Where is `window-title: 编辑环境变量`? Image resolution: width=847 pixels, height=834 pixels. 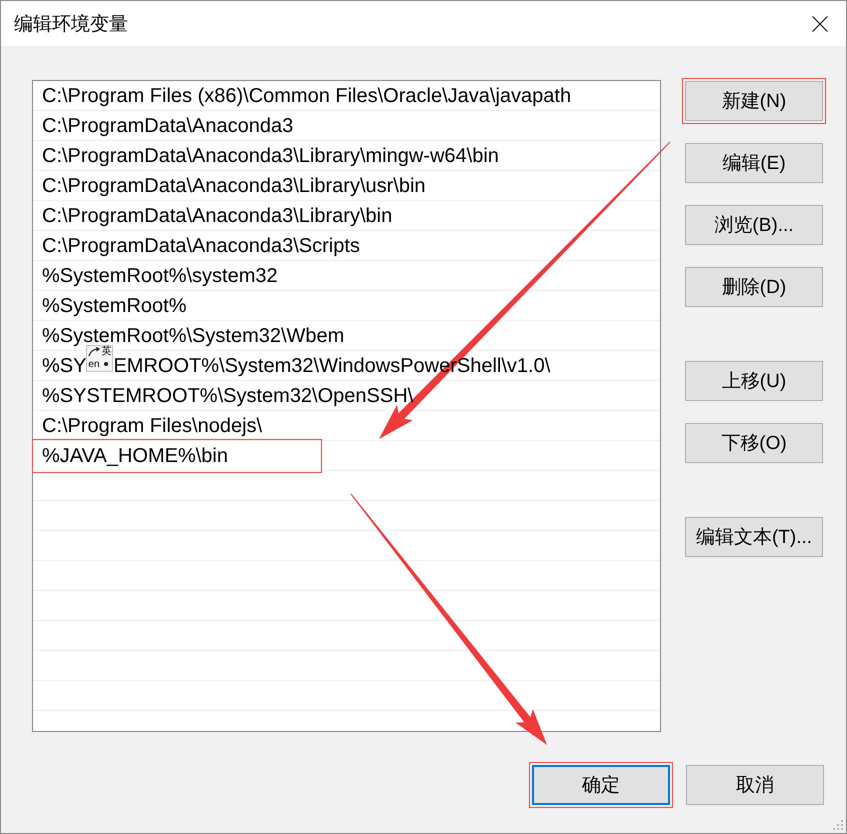 window-title: 编辑环境变量 is located at coordinates (71, 24).